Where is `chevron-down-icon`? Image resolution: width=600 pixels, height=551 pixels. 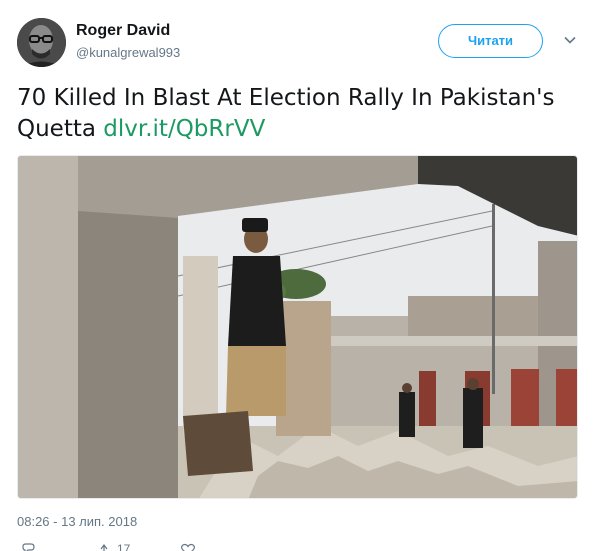 chevron-down-icon is located at coordinates (570, 40).